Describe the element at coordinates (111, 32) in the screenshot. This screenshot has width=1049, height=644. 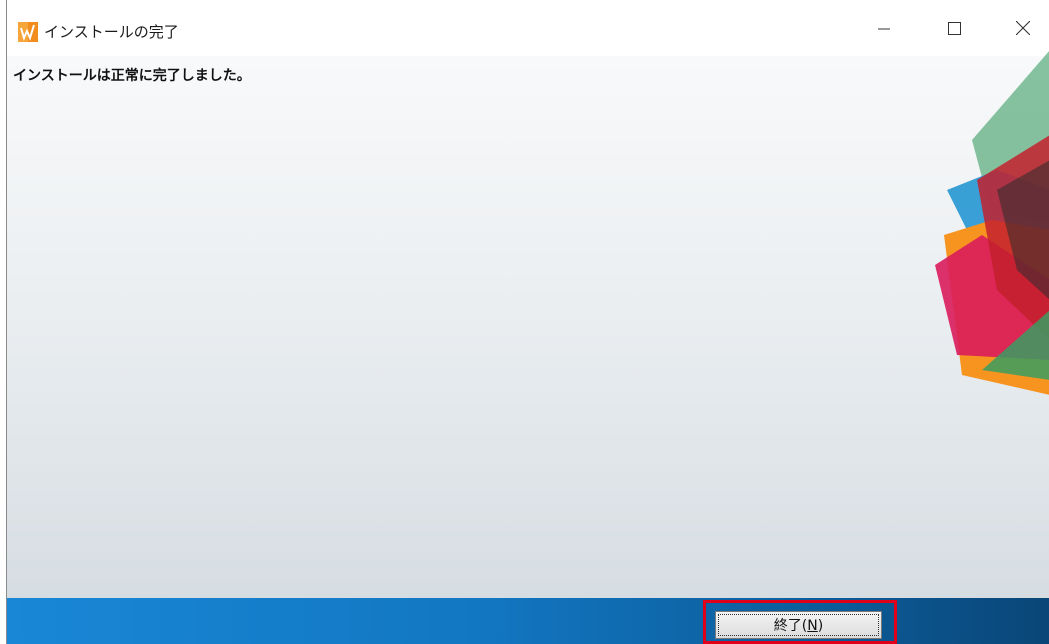
I see `window-title: インストールの完了` at that location.